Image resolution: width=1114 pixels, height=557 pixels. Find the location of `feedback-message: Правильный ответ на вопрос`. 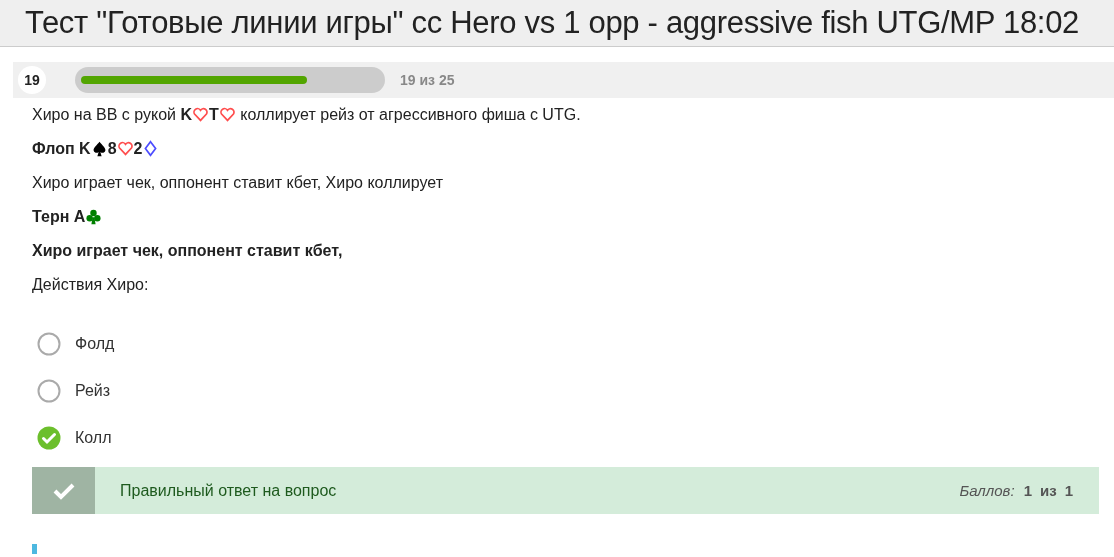

feedback-message: Правильный ответ на вопрос is located at coordinates (229, 490).